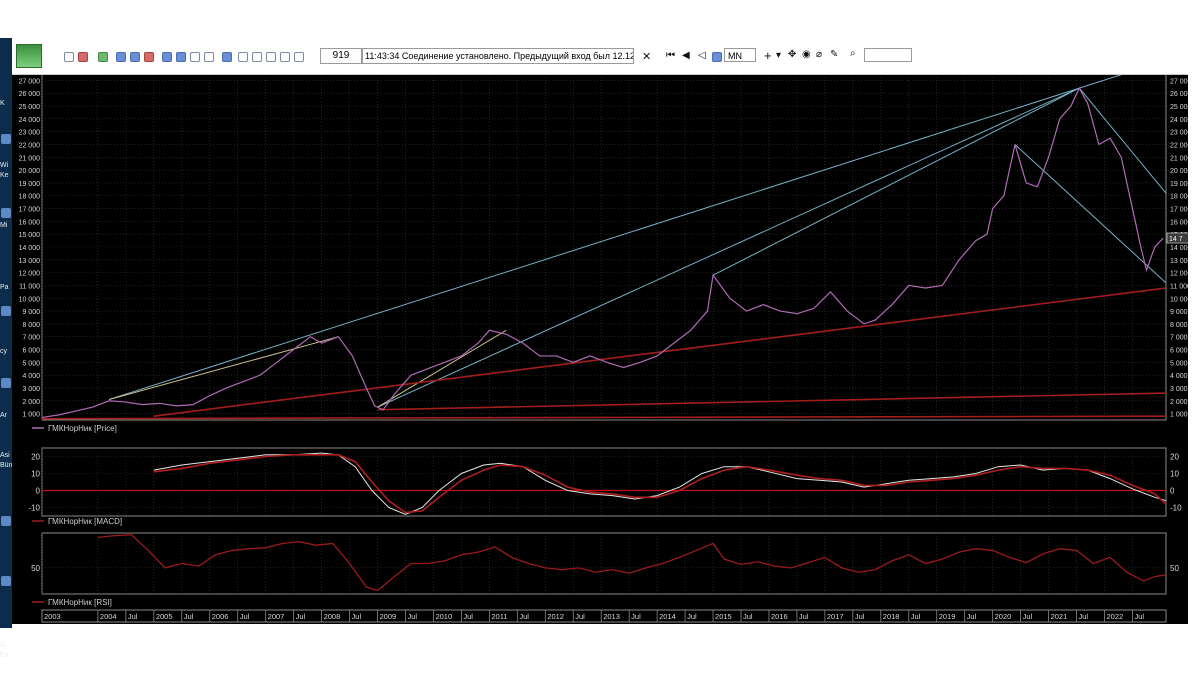  What do you see at coordinates (1179, 325) in the screenshot?
I see `y-tick-label-right: 8 000` at bounding box center [1179, 325].